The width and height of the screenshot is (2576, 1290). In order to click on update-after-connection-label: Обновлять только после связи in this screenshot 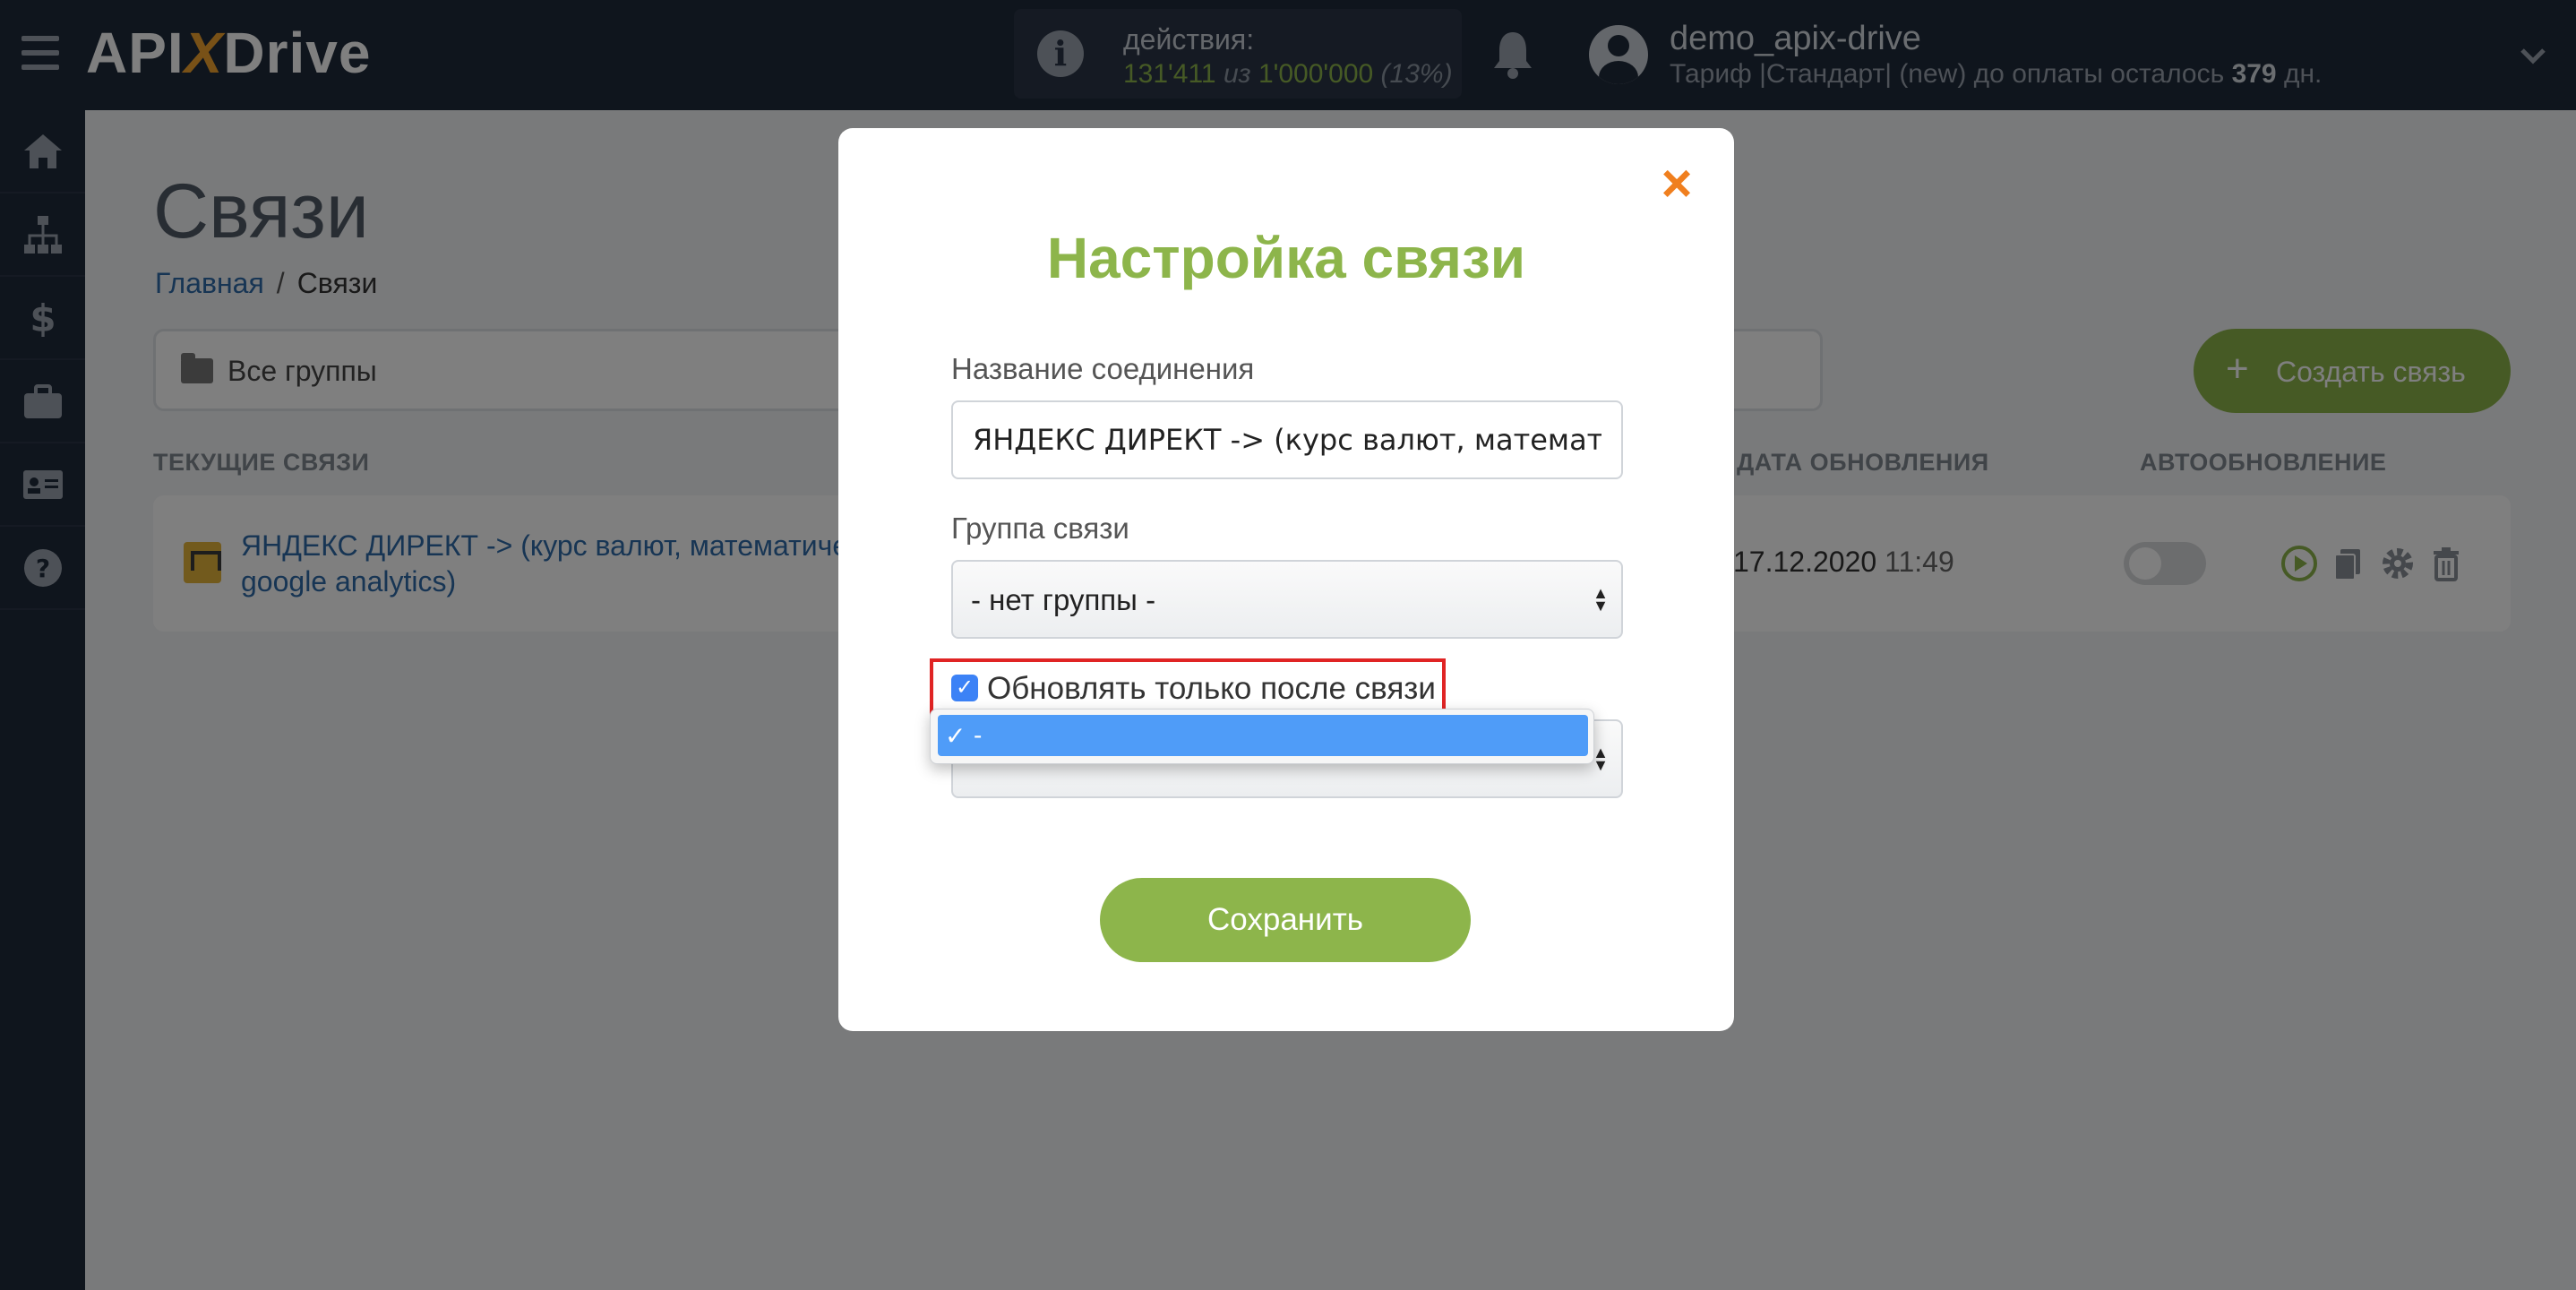, I will do `click(1211, 689)`.